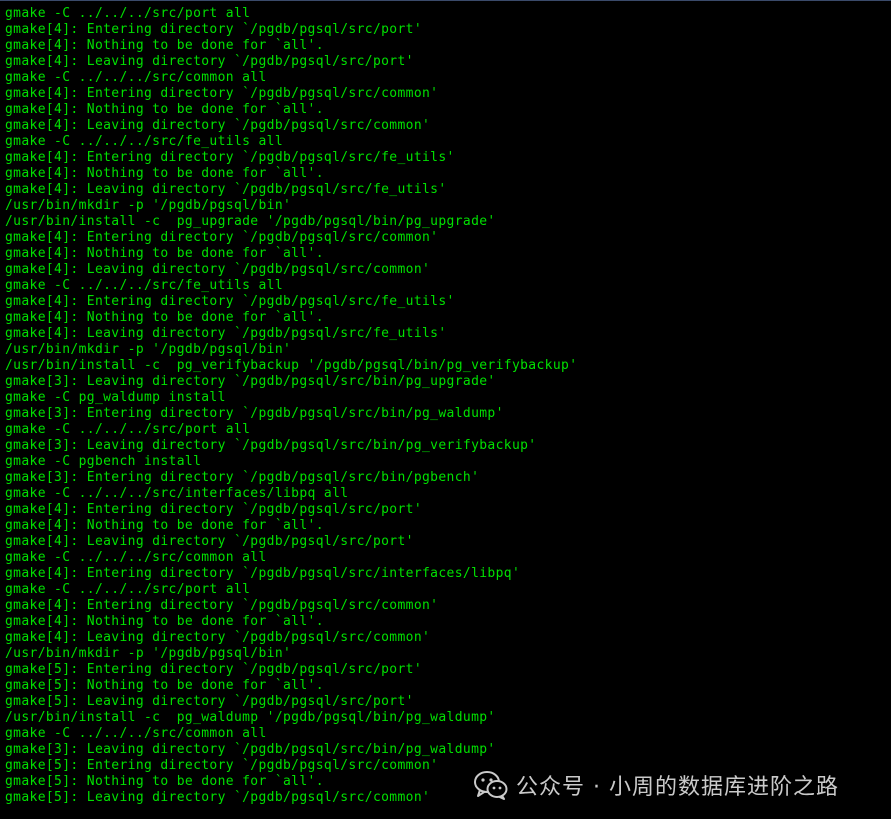 This screenshot has height=819, width=891. I want to click on terminal-line: gmake -C pg_waldump install, so click(115, 397).